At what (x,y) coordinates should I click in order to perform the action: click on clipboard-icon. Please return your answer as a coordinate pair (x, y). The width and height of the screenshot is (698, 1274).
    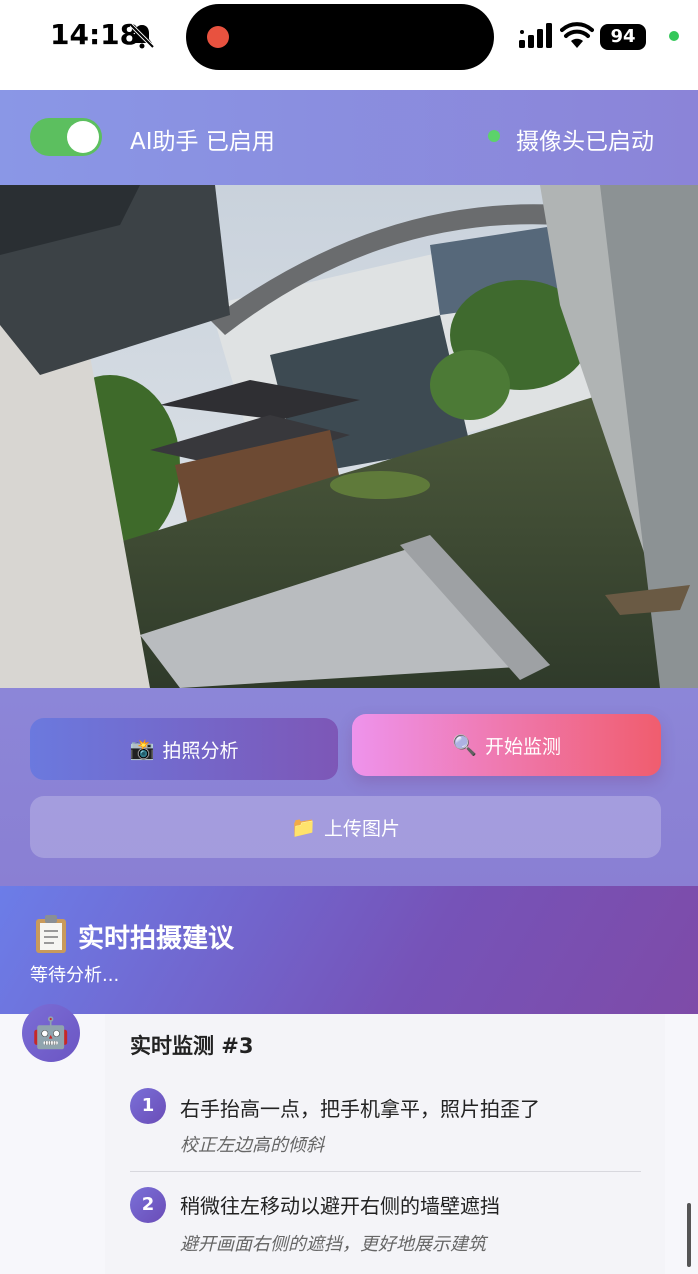
    Looking at the image, I should click on (51, 934).